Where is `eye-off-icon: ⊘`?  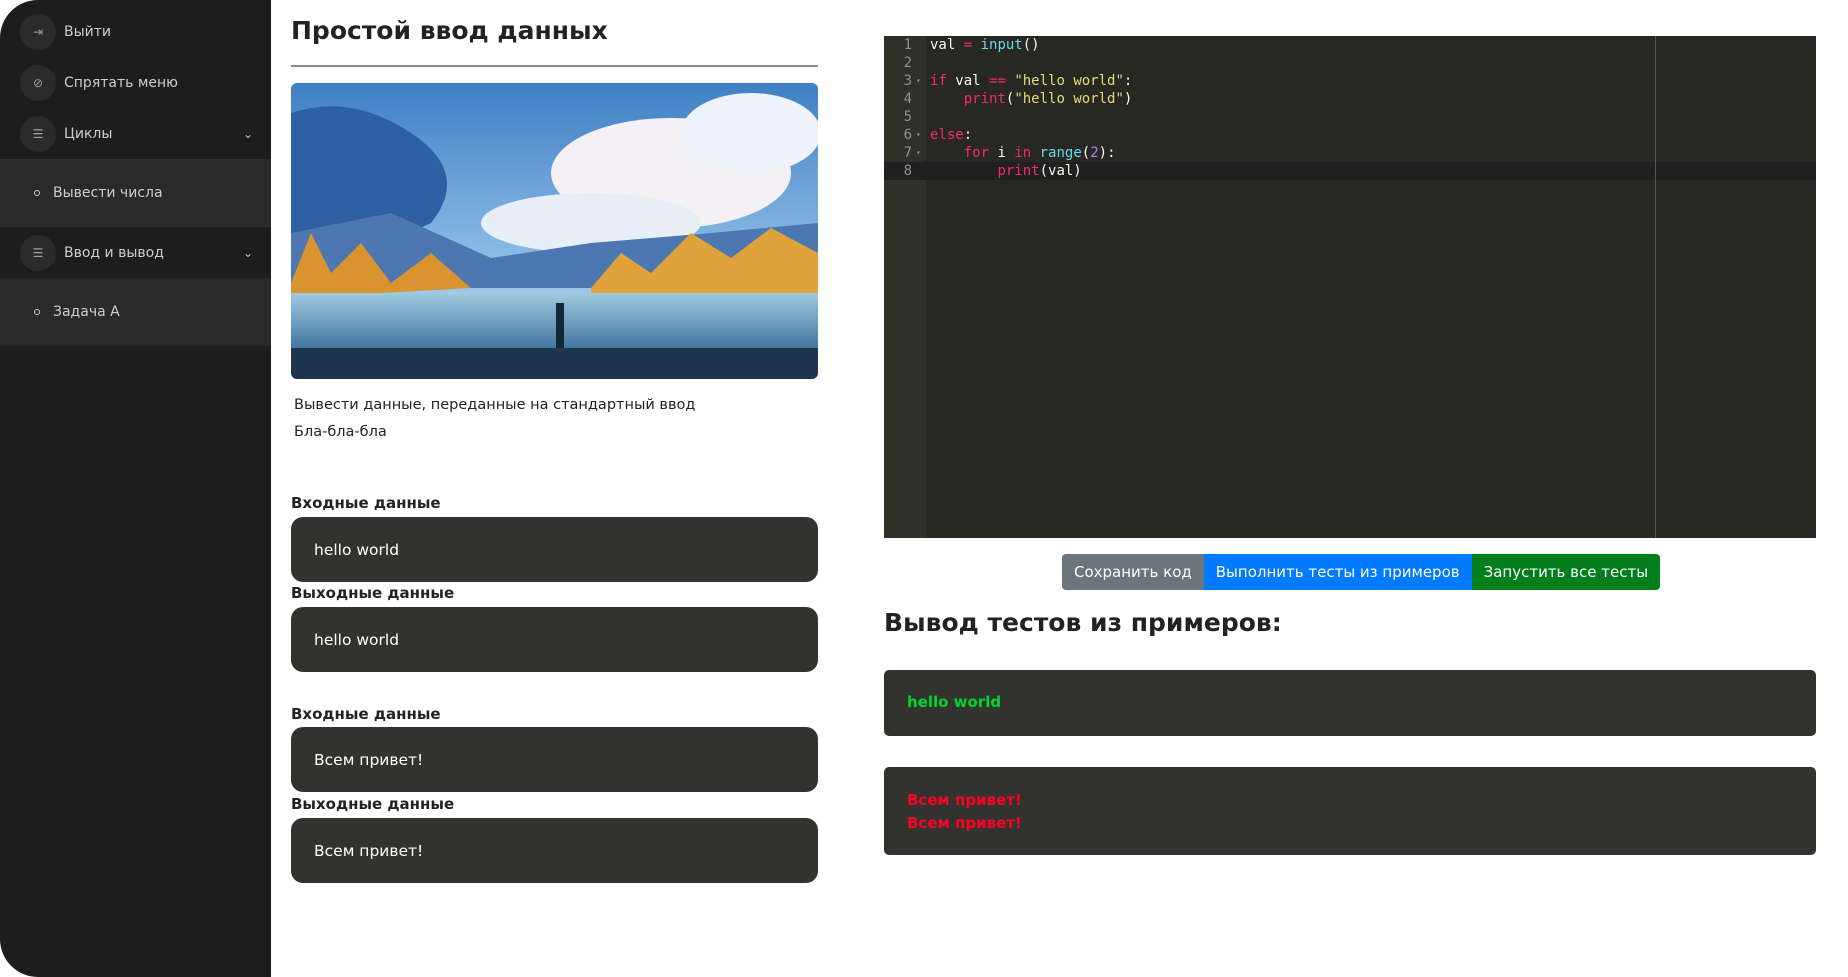 eye-off-icon: ⊘ is located at coordinates (38, 82).